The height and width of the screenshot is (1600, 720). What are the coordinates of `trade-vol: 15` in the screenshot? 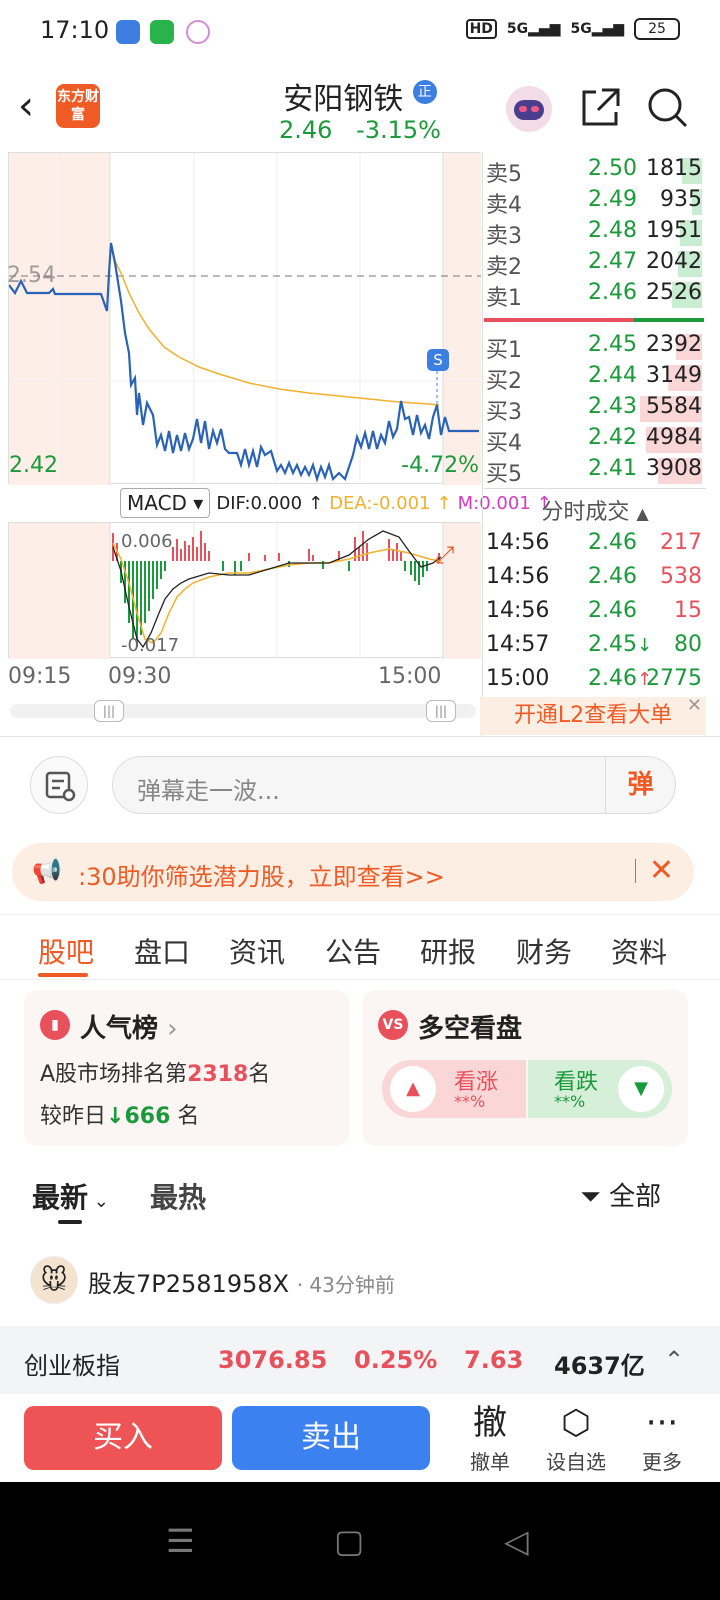 It's located at (688, 610).